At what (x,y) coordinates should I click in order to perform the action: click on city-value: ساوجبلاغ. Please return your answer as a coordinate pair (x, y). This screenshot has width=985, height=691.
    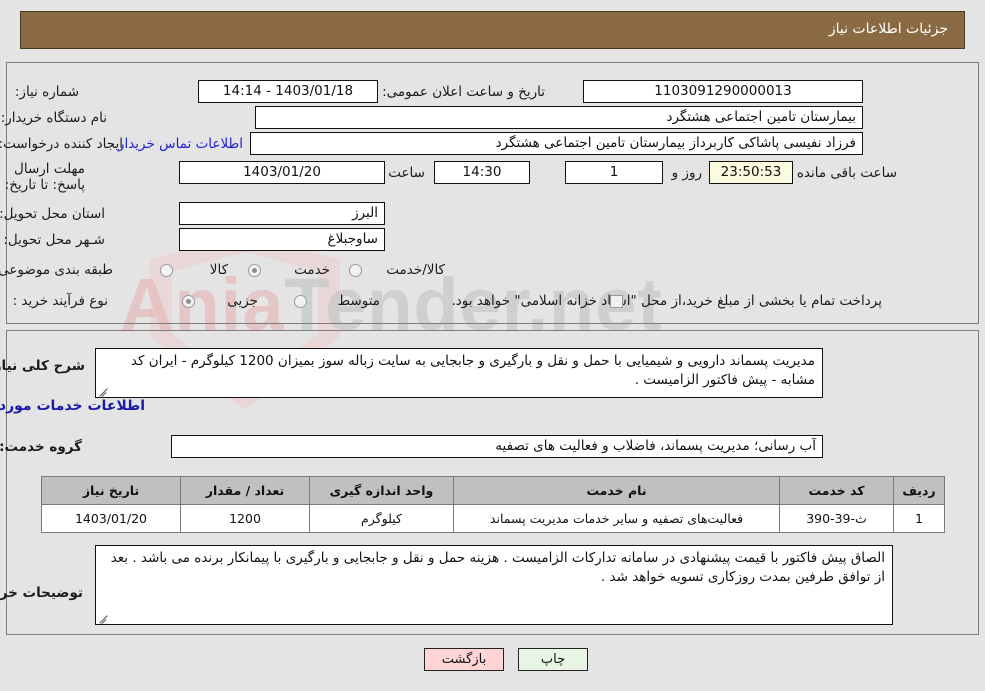
    Looking at the image, I should click on (282, 239).